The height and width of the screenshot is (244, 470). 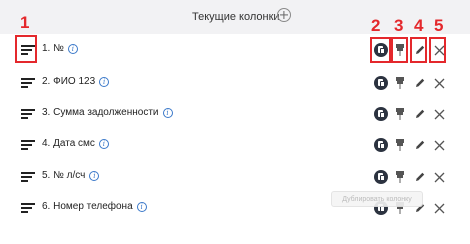 I want to click on column-label: 2. ФИО 123 i, so click(x=76, y=81).